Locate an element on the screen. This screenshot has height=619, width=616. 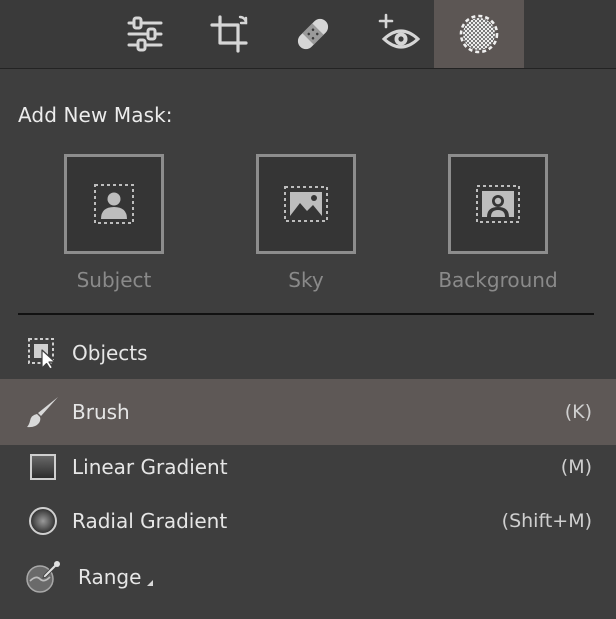
red-eye-tool-button is located at coordinates (399, 34).